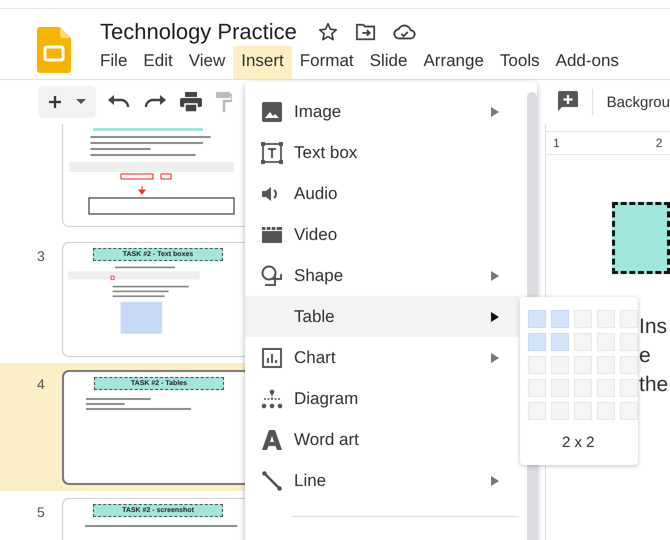 This screenshot has width=670, height=540. I want to click on slide-text: the, so click(653, 385).